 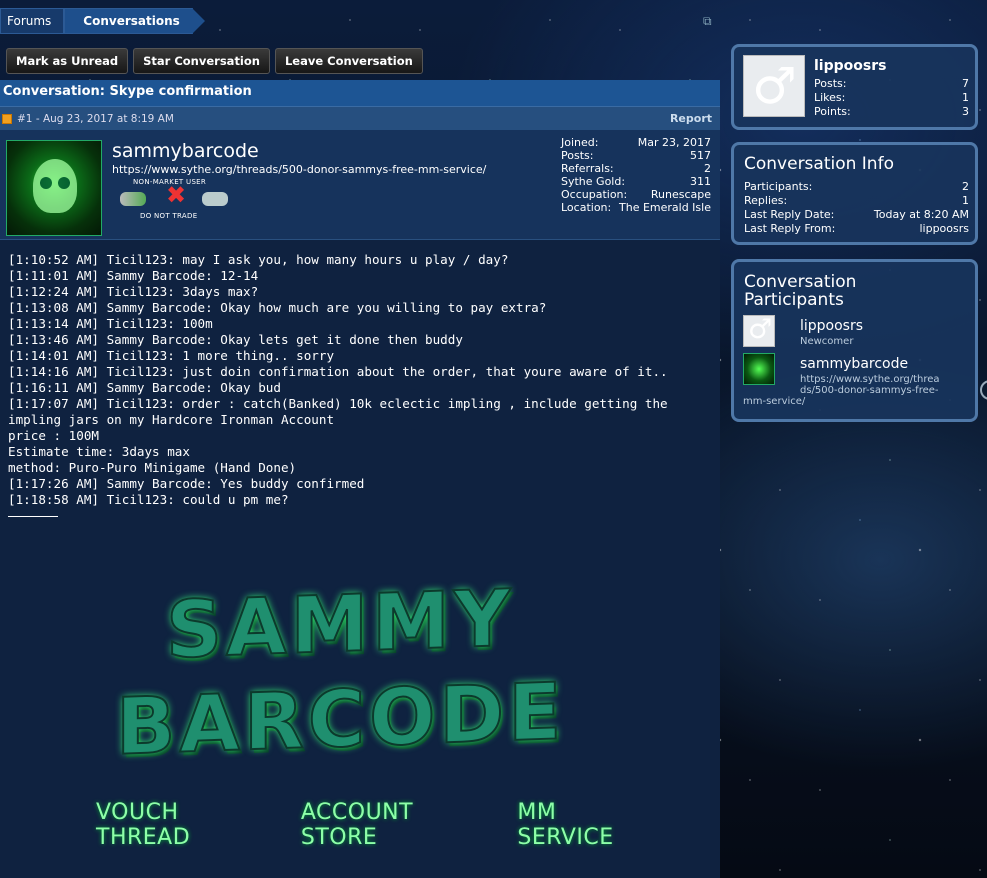 I want to click on message-permalink: #1 - Aug 23, 2017 at 8:19 AM, so click(x=343, y=119).